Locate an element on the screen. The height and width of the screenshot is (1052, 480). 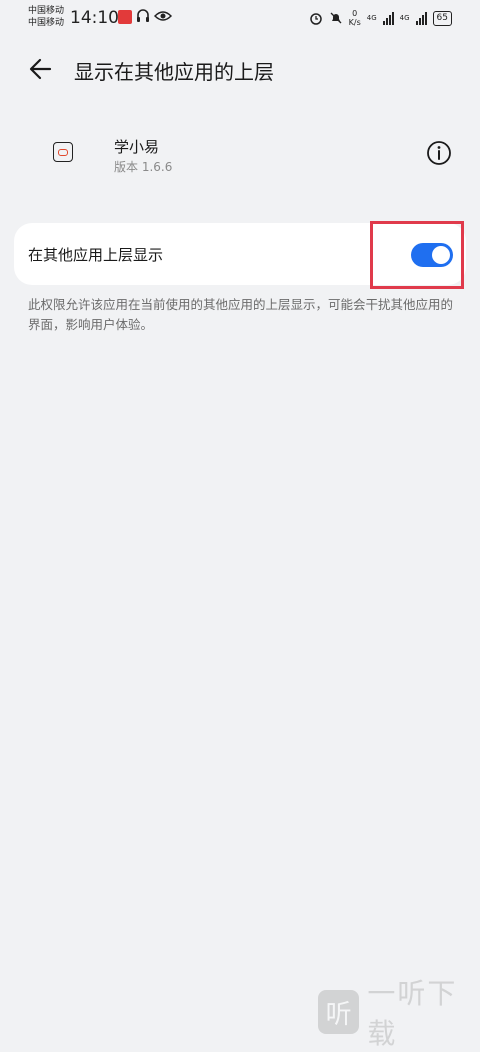
carrier-labels: 中国移动 中国移动 is located at coordinates (46, 17).